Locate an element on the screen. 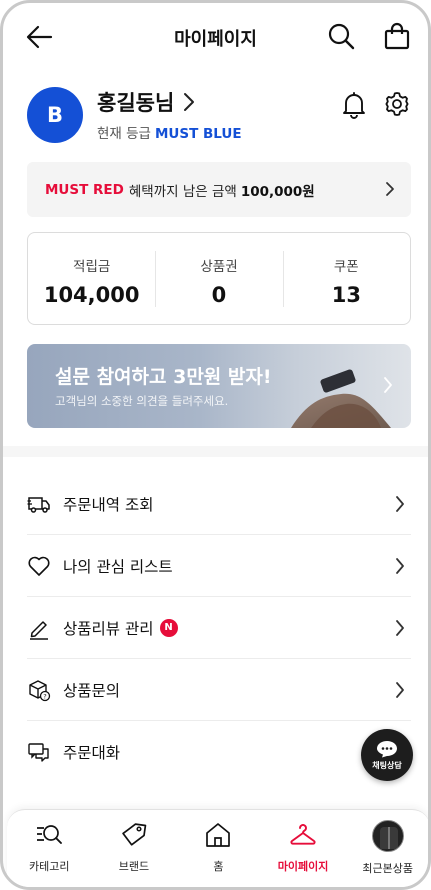 This screenshot has width=431, height=890. chat-consult-button: 채팅상담 is located at coordinates (387, 755).